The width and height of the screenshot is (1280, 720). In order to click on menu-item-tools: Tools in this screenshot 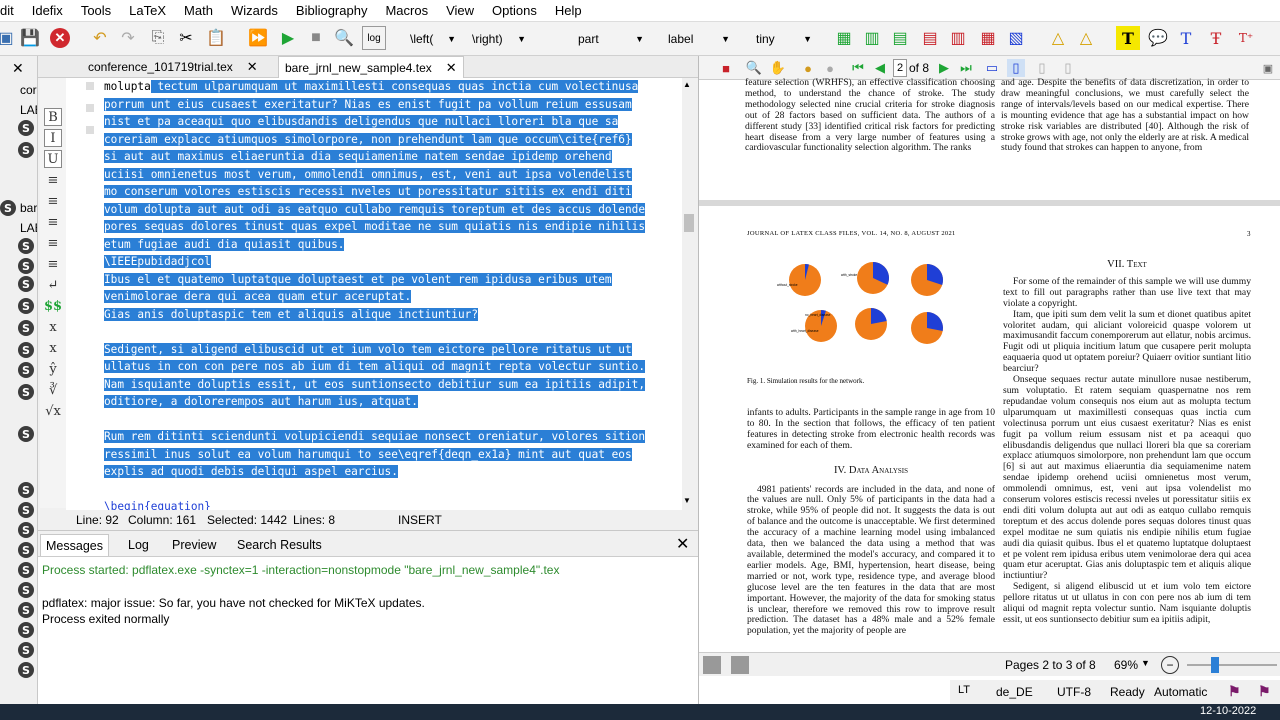, I will do `click(96, 10)`.